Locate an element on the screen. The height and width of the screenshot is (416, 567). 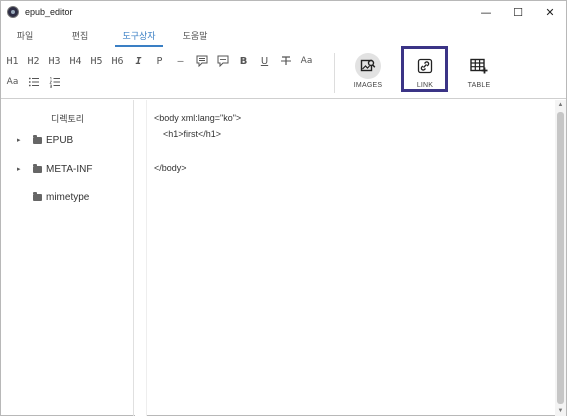
tree-item-meta-inf: ▸ META-INF is located at coordinates (46, 169).